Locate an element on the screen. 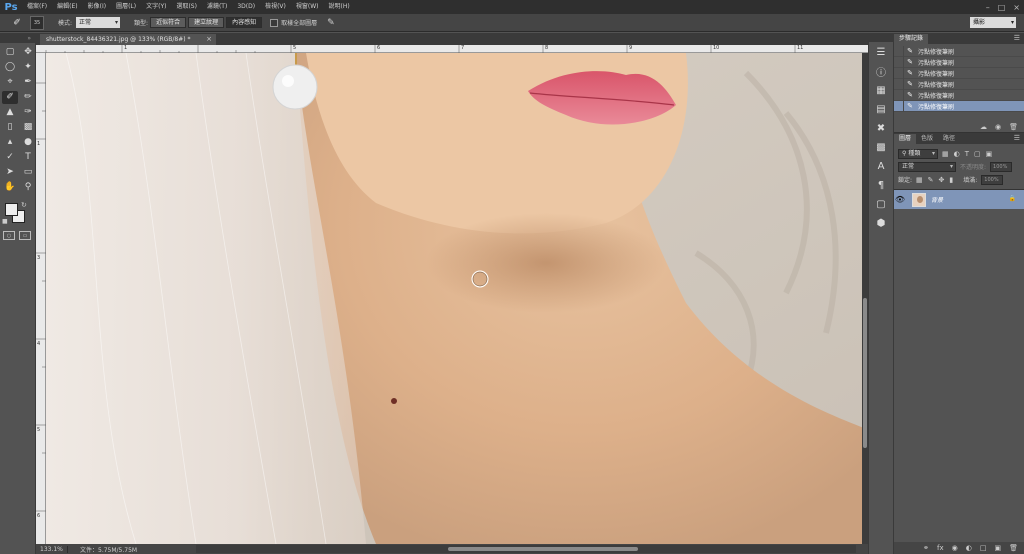 Image resolution: width=1024 pixels, height=554 pixels. 3d-panel-icon: ⬢ is located at coordinates (881, 223).